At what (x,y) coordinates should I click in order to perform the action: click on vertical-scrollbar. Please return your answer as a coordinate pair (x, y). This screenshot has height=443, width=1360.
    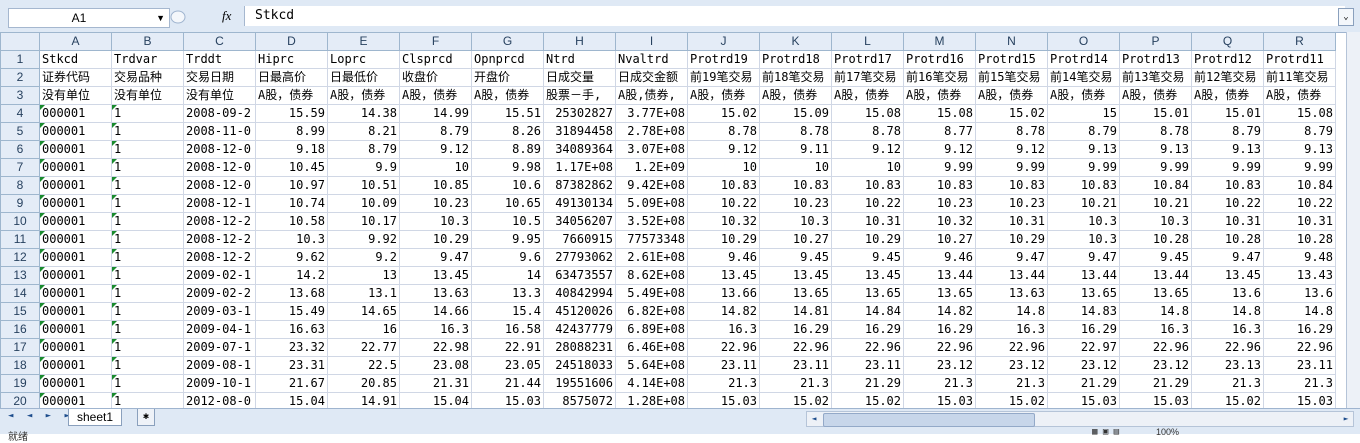
    Looking at the image, I should click on (1353, 220).